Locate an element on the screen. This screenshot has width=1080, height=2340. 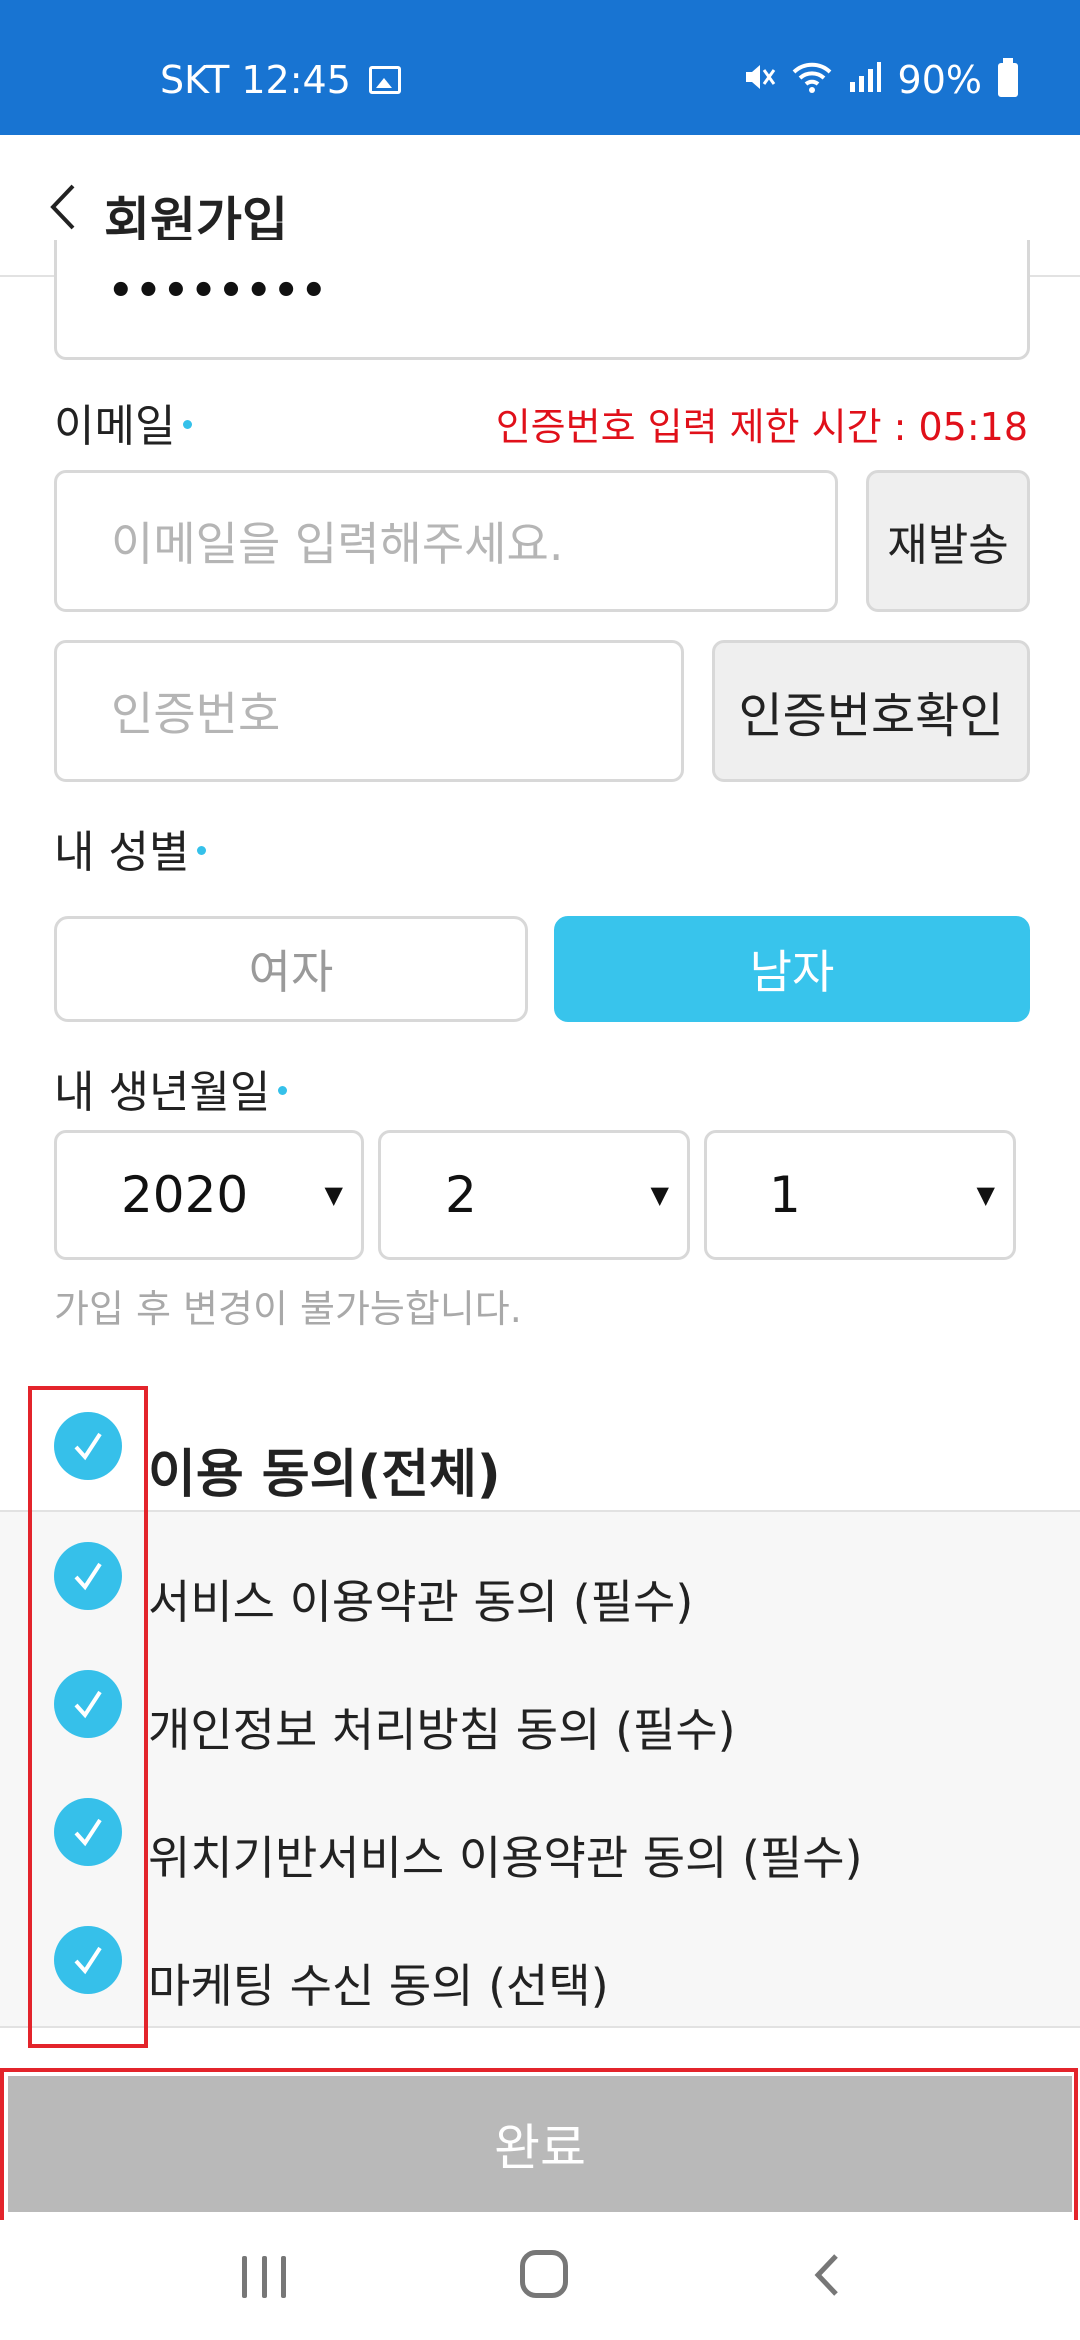
gender-label-wrap: 내 성별 is located at coordinates (130, 848).